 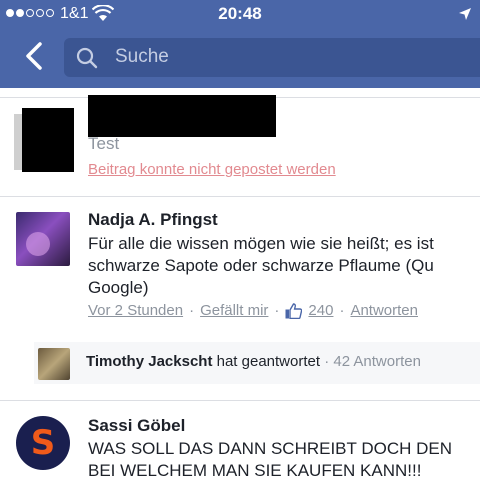 I want to click on back-button, so click(x=35, y=56).